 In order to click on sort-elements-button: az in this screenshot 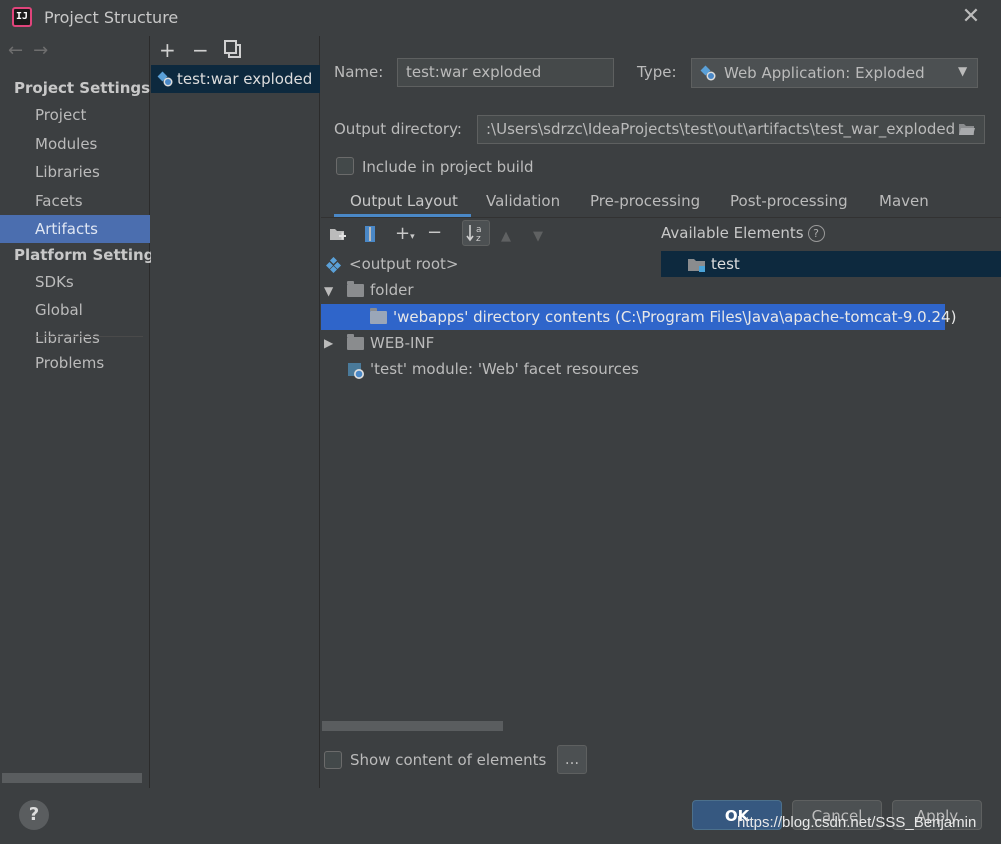, I will do `click(476, 233)`.